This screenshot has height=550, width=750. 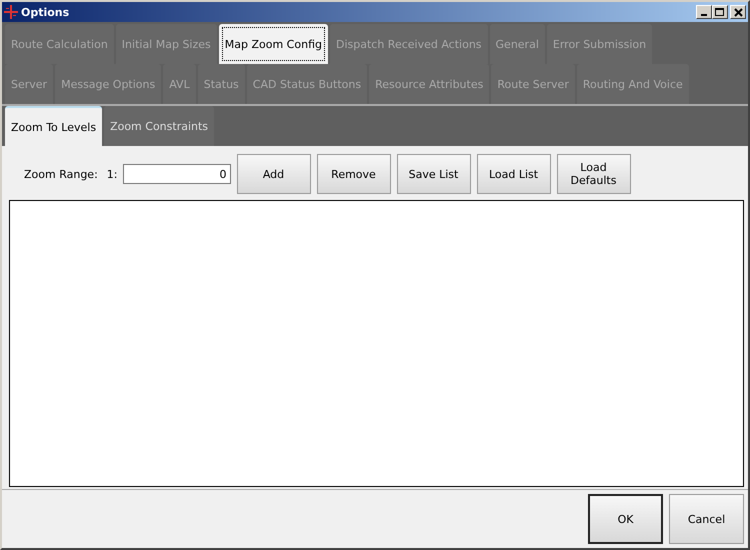 What do you see at coordinates (53, 126) in the screenshot?
I see `tab: Zoom To Levels` at bounding box center [53, 126].